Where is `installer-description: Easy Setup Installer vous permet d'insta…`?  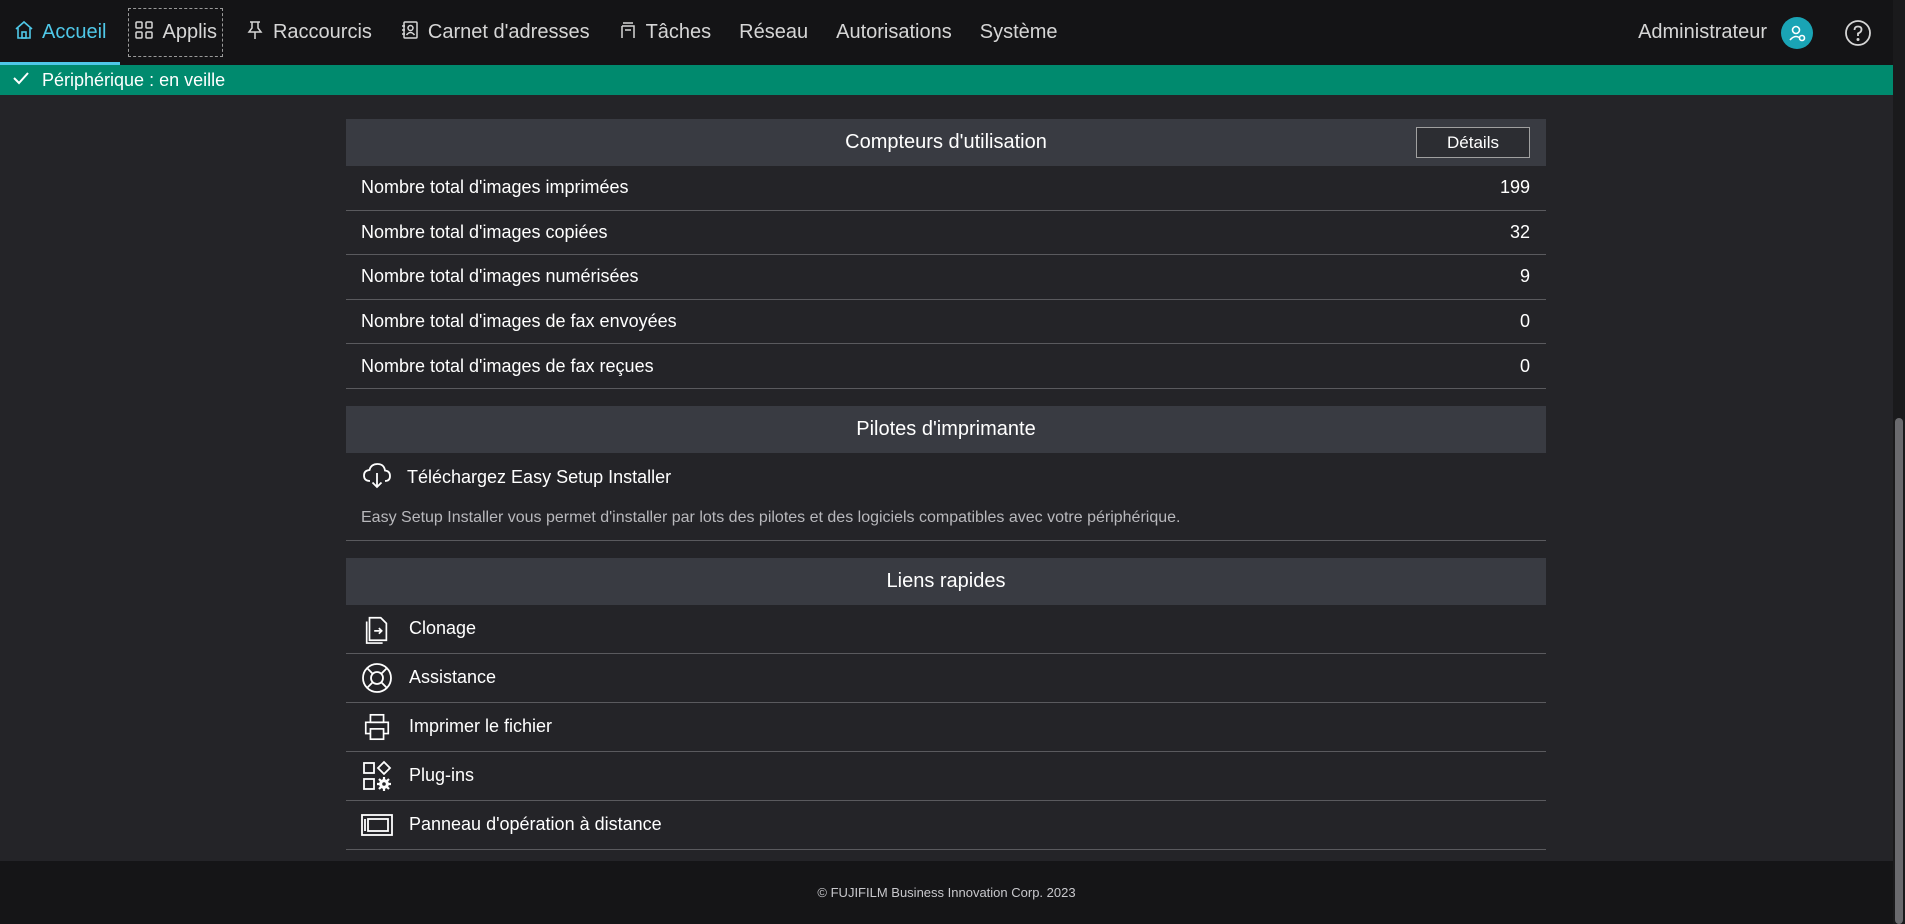 installer-description: Easy Setup Installer vous permet d'insta… is located at coordinates (946, 522).